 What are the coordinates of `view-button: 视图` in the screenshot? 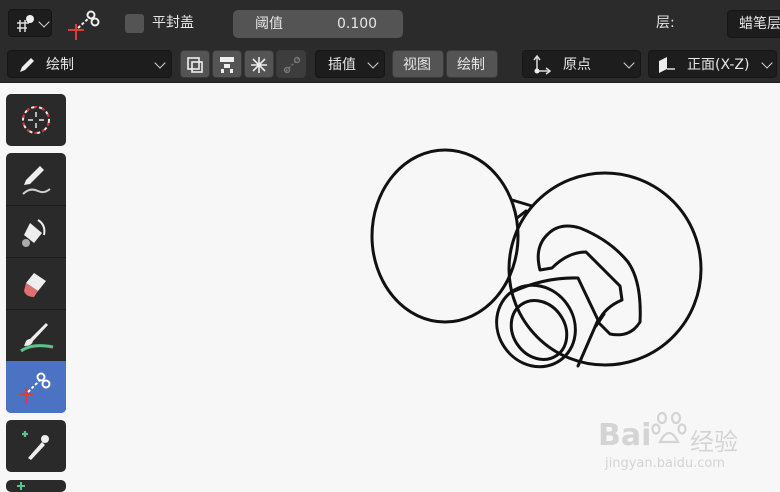 It's located at (418, 64).